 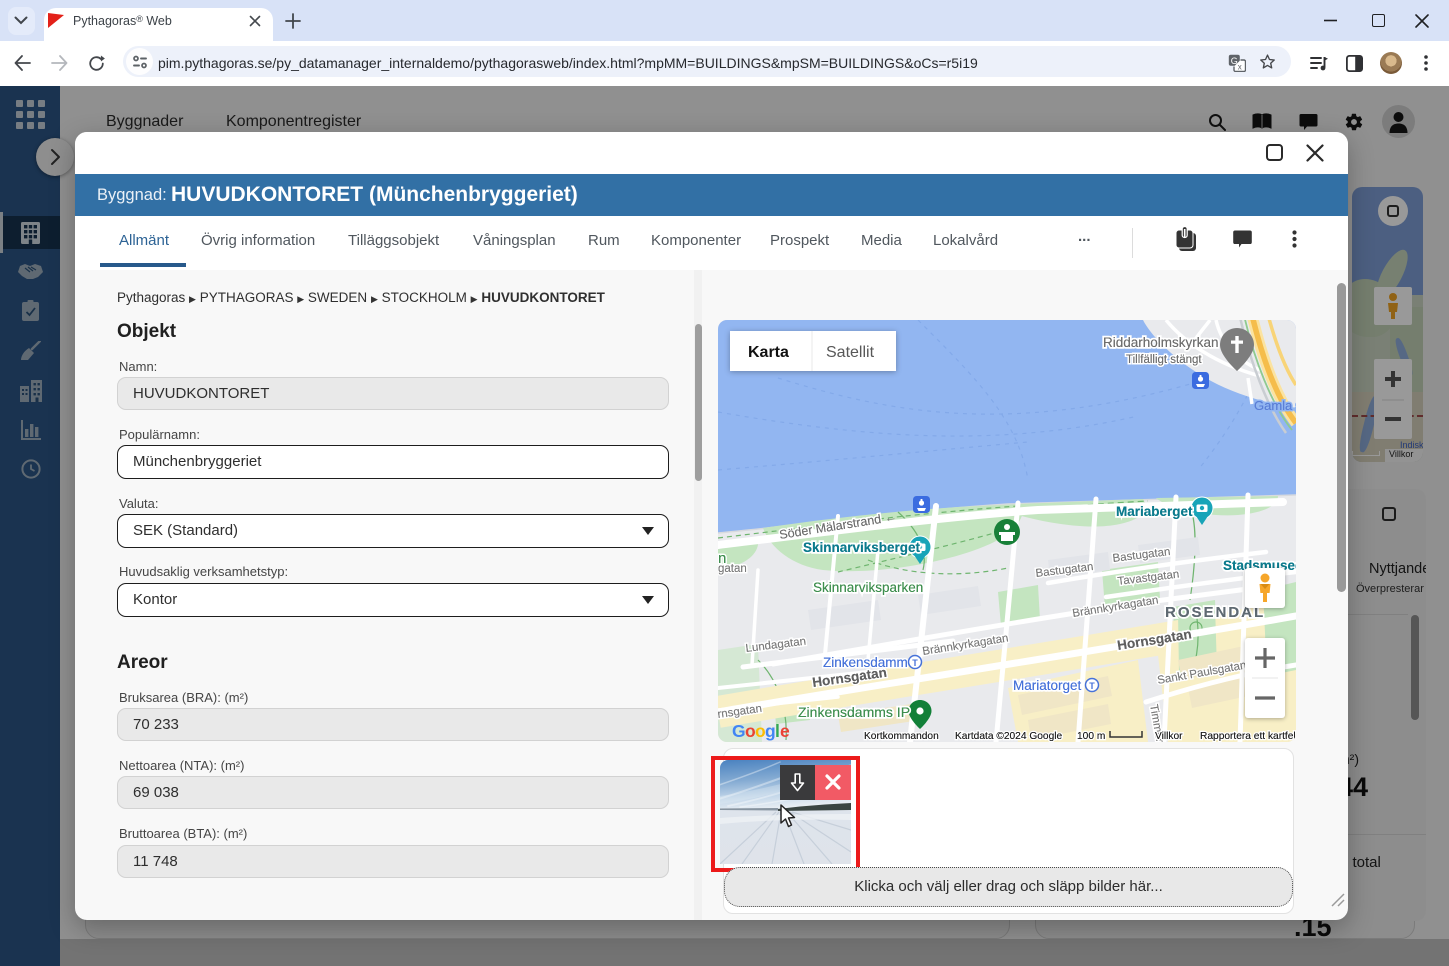 What do you see at coordinates (1169, 736) in the screenshot?
I see `svg-text: Villkor` at bounding box center [1169, 736].